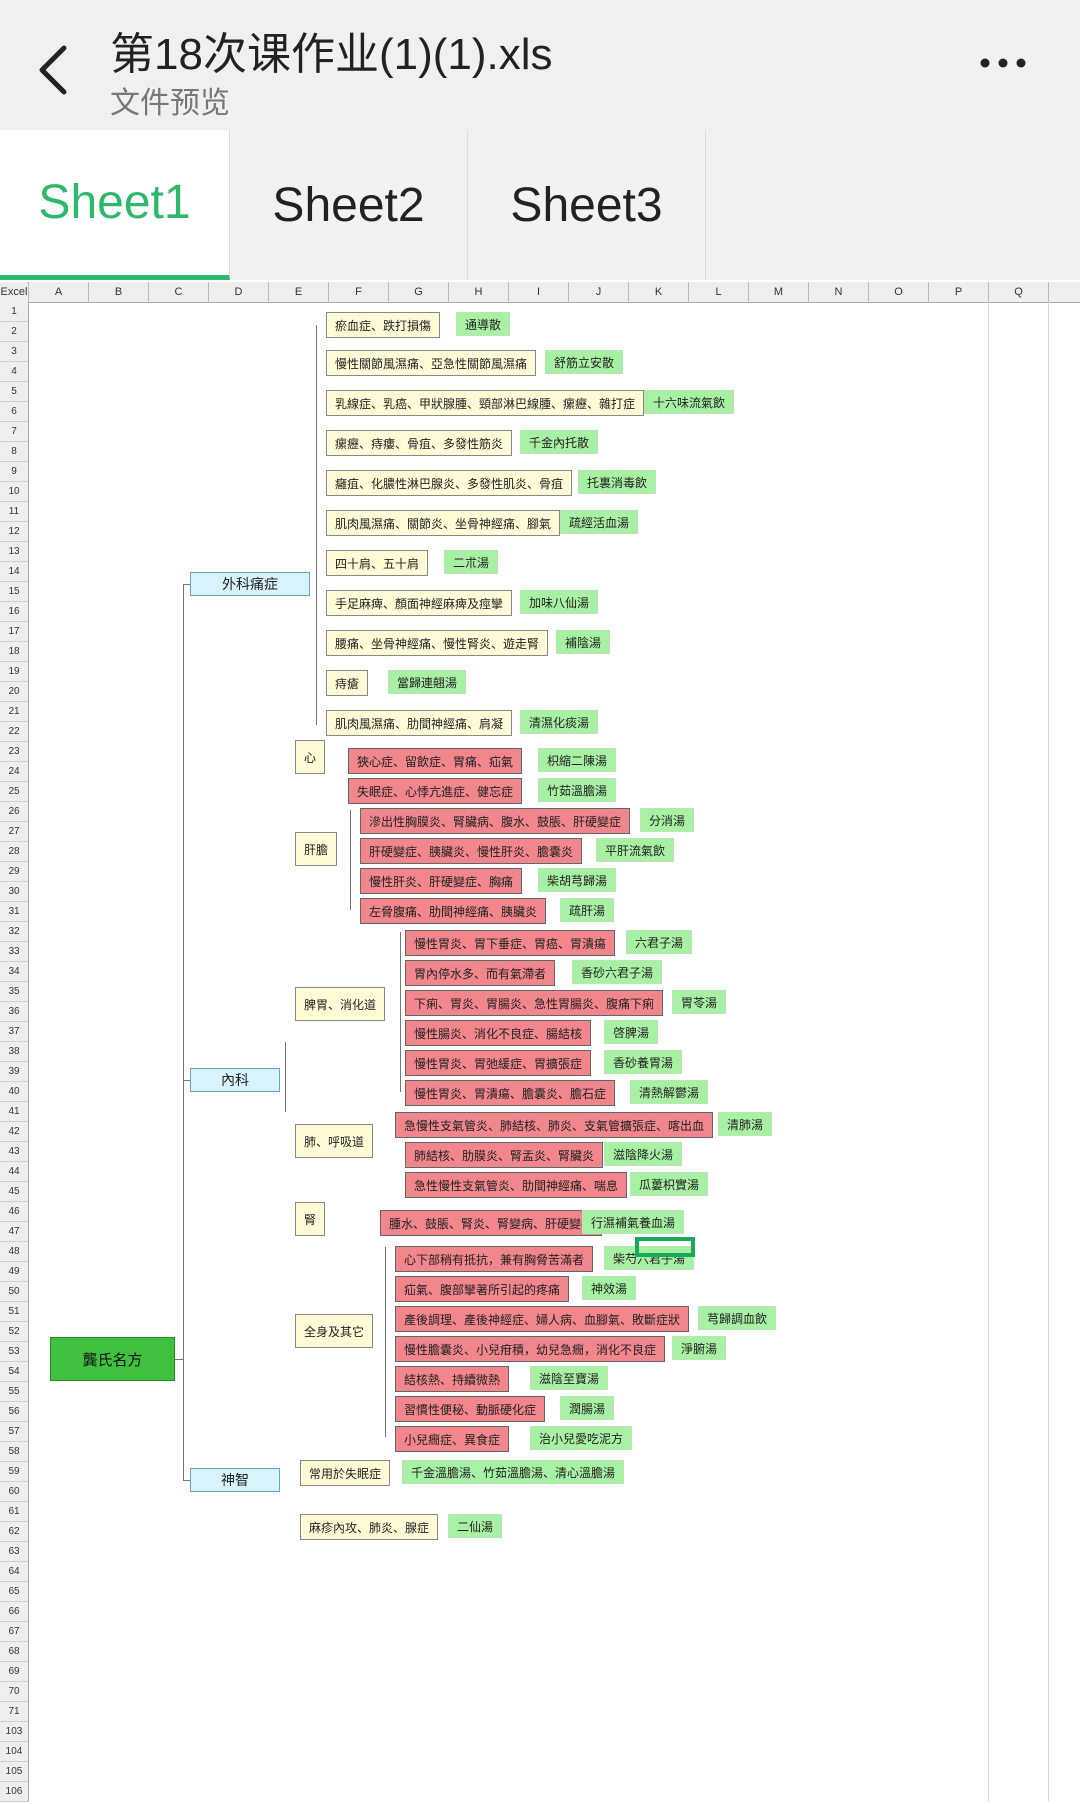 The height and width of the screenshot is (1804, 1080). I want to click on row-header-cell: 104, so click(14, 1752).